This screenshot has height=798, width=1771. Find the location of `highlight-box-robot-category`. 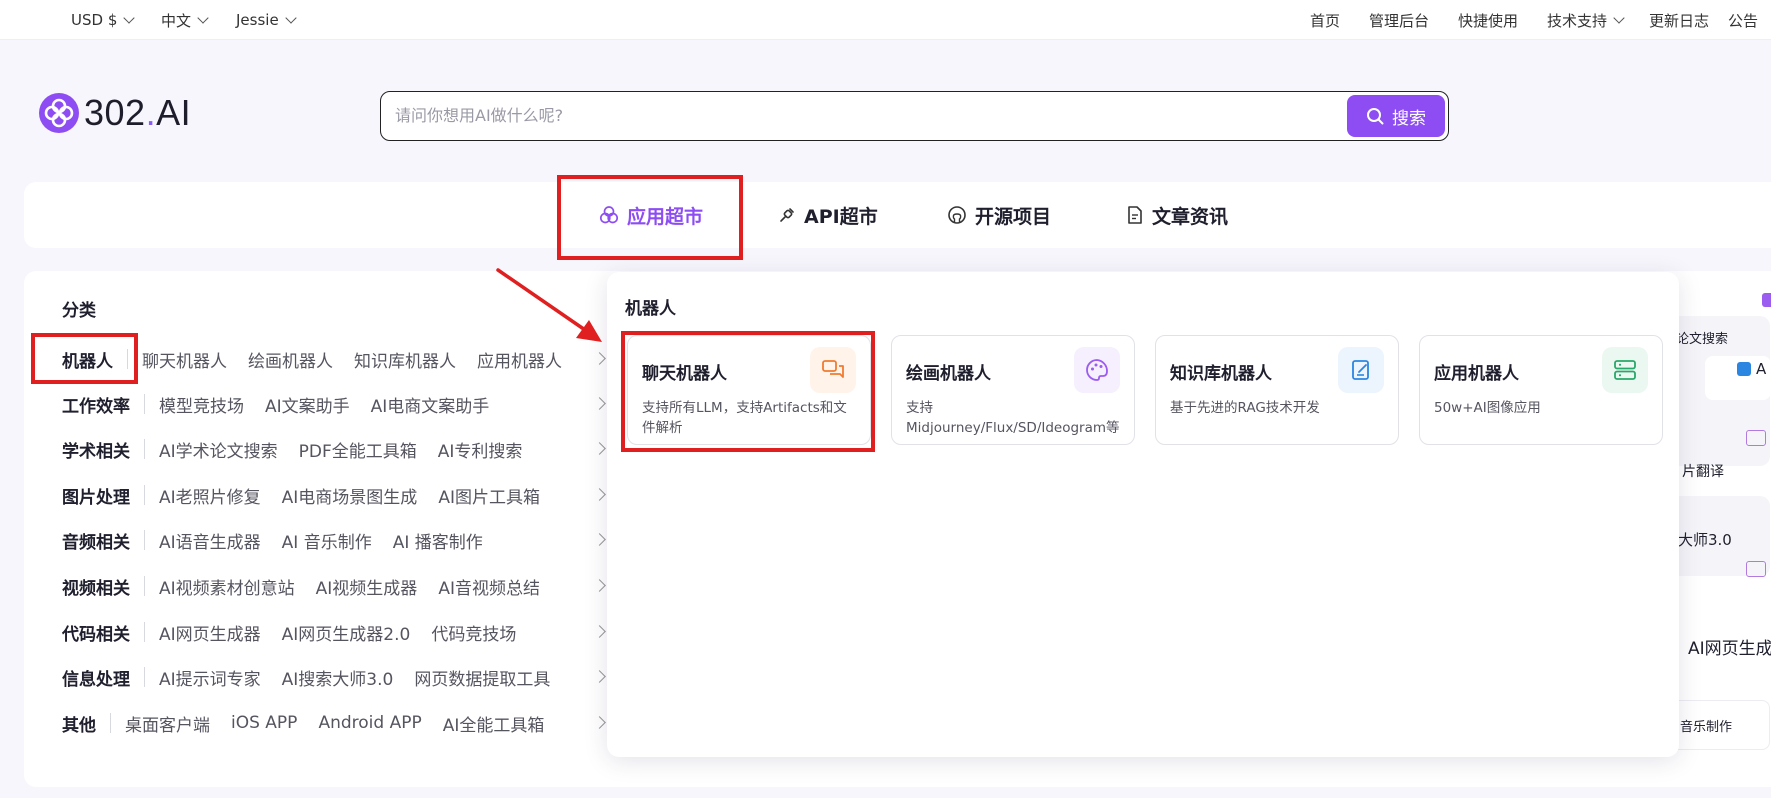

highlight-box-robot-category is located at coordinates (84, 358).